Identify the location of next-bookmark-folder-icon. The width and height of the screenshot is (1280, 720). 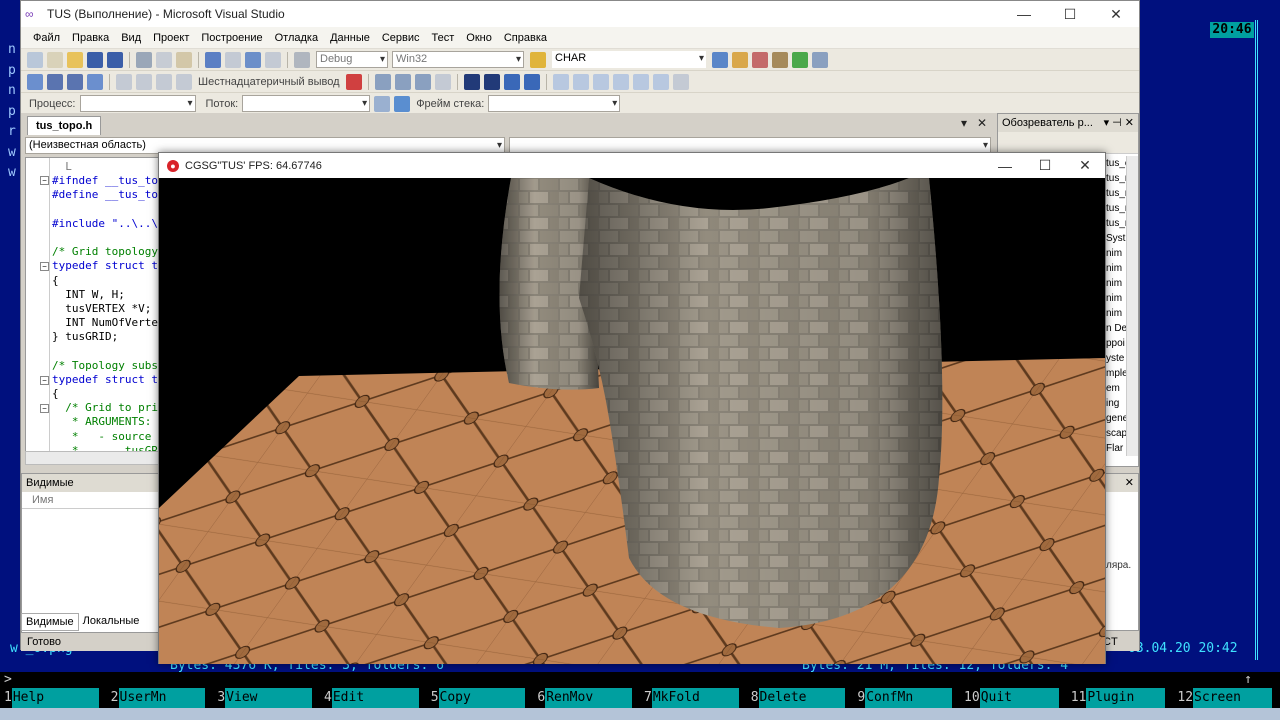
(640, 81).